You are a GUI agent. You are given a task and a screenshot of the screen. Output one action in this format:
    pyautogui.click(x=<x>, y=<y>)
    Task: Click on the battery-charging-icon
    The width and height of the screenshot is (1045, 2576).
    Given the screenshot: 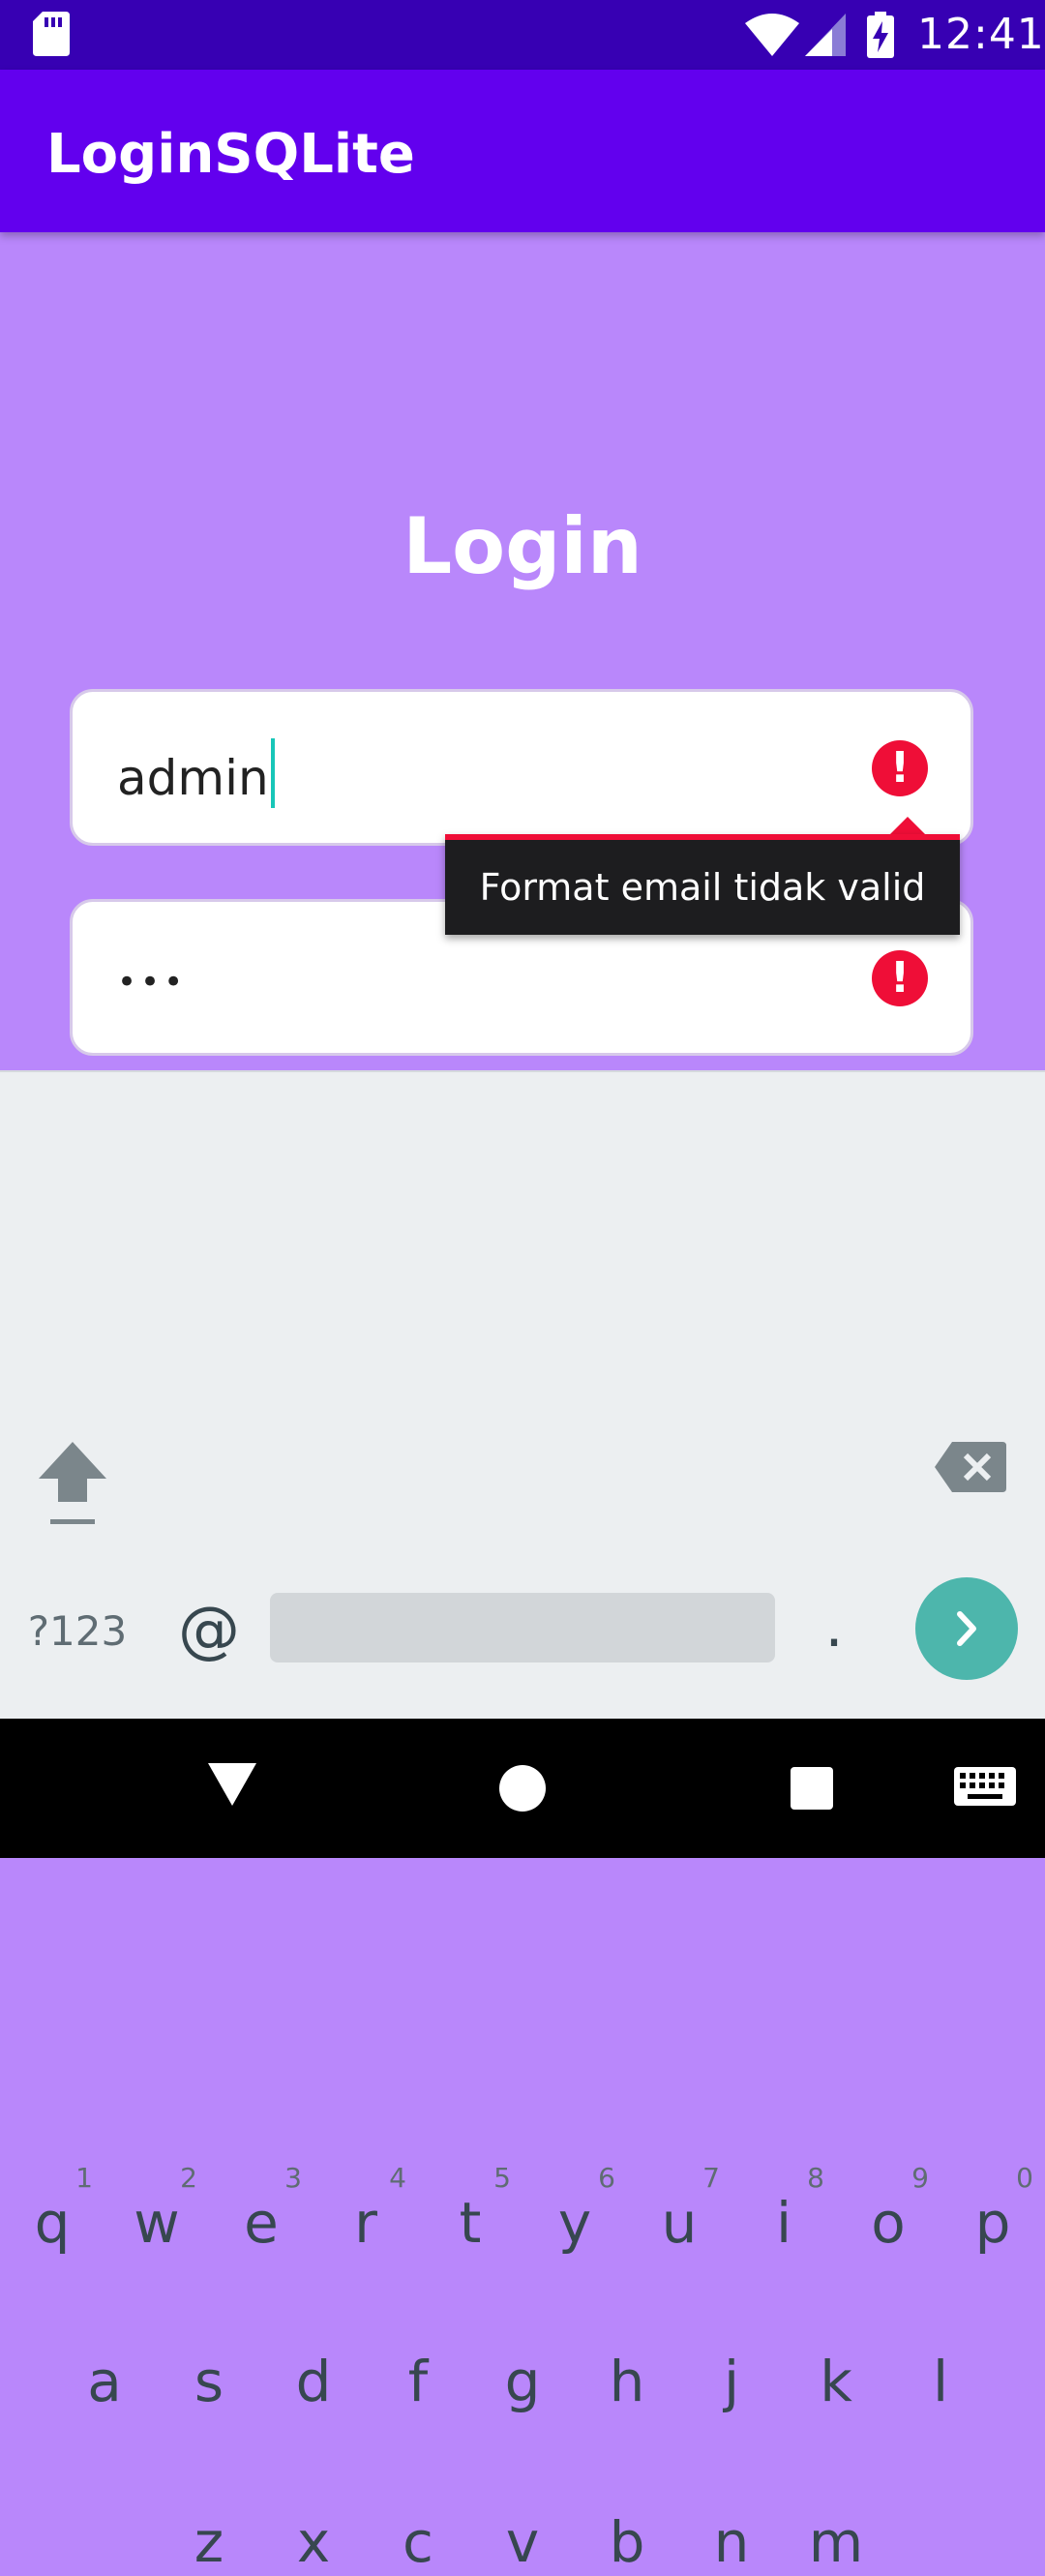 What is the action you would take?
    pyautogui.click(x=880, y=35)
    